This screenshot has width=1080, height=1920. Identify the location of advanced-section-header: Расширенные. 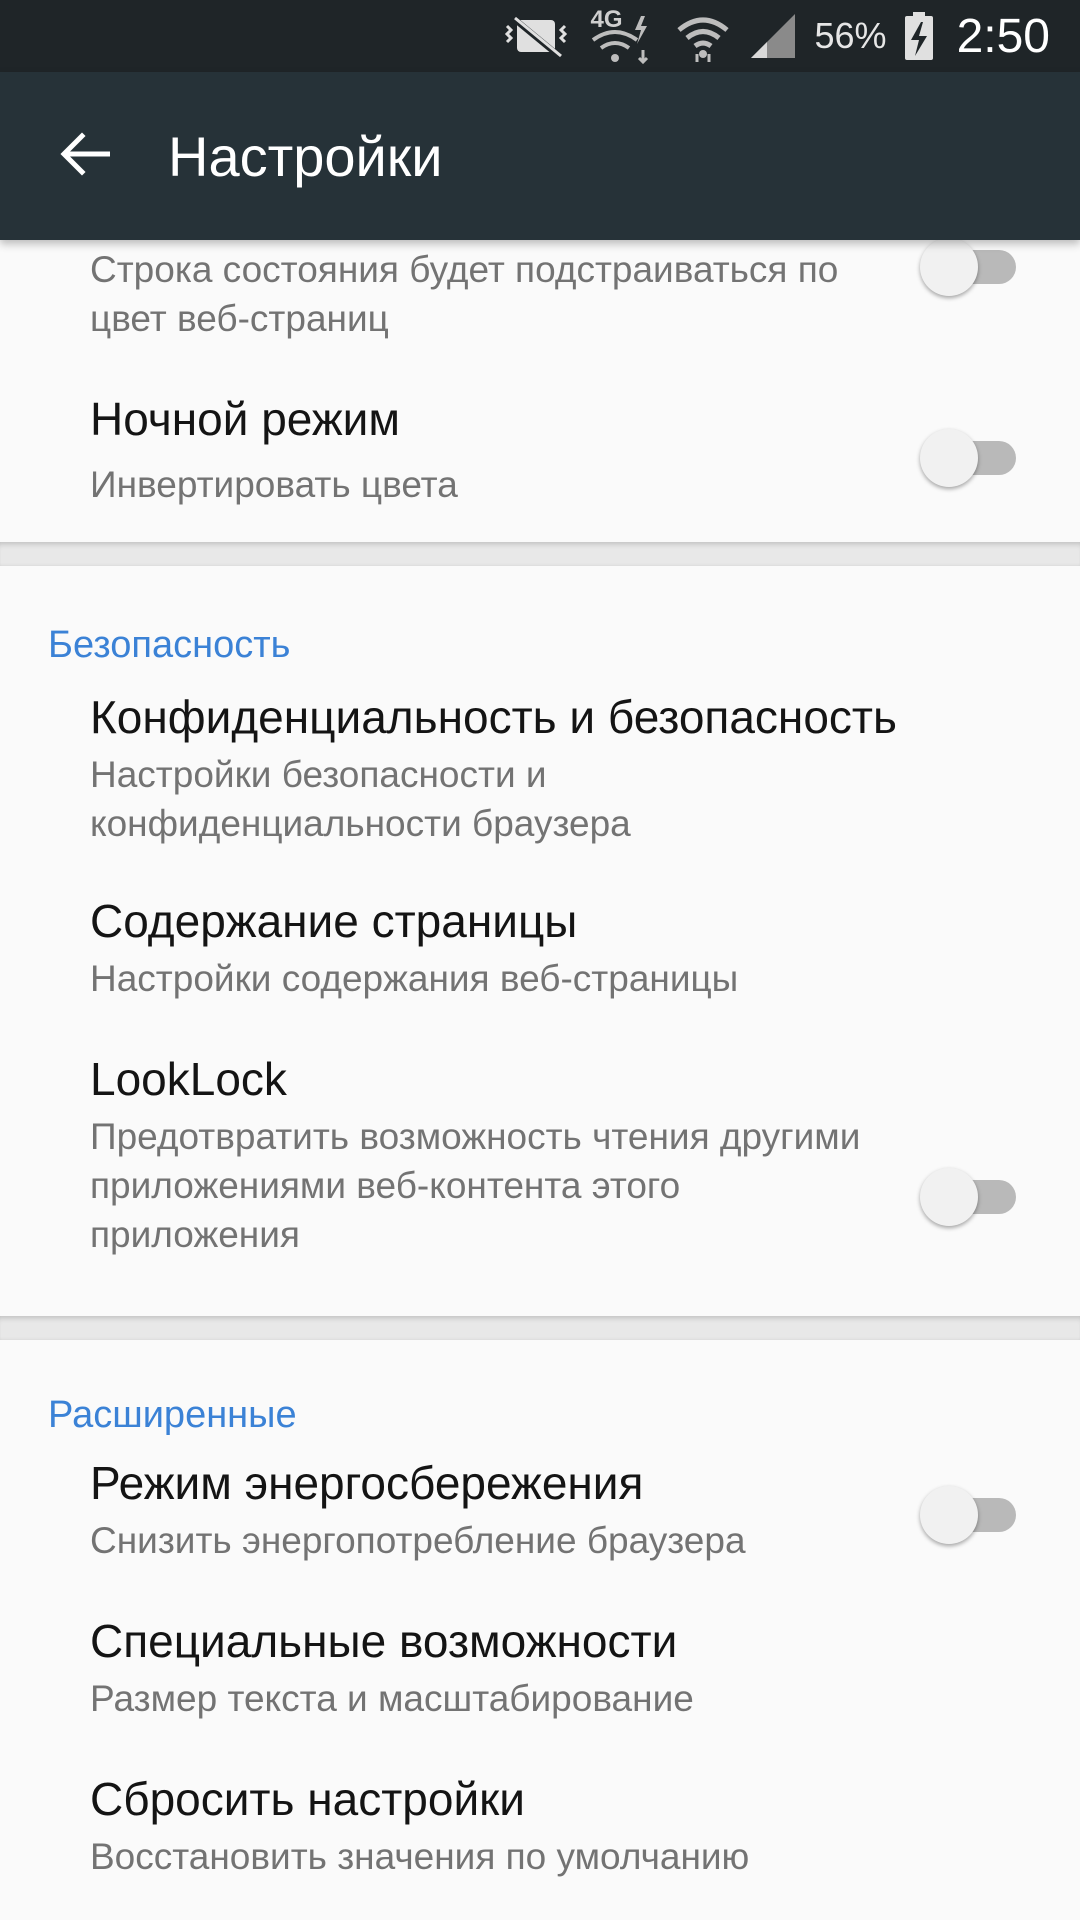
(172, 1415).